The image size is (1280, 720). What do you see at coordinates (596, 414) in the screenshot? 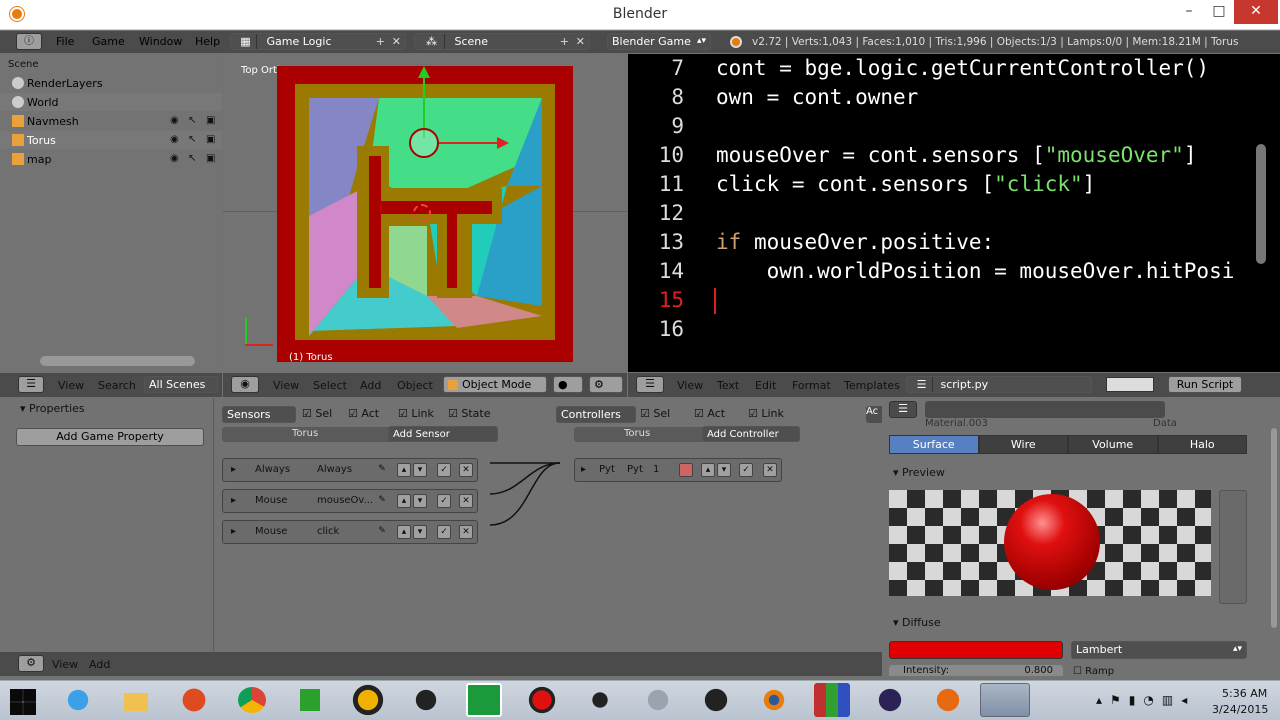
I see `controllers-select: Controllers` at bounding box center [596, 414].